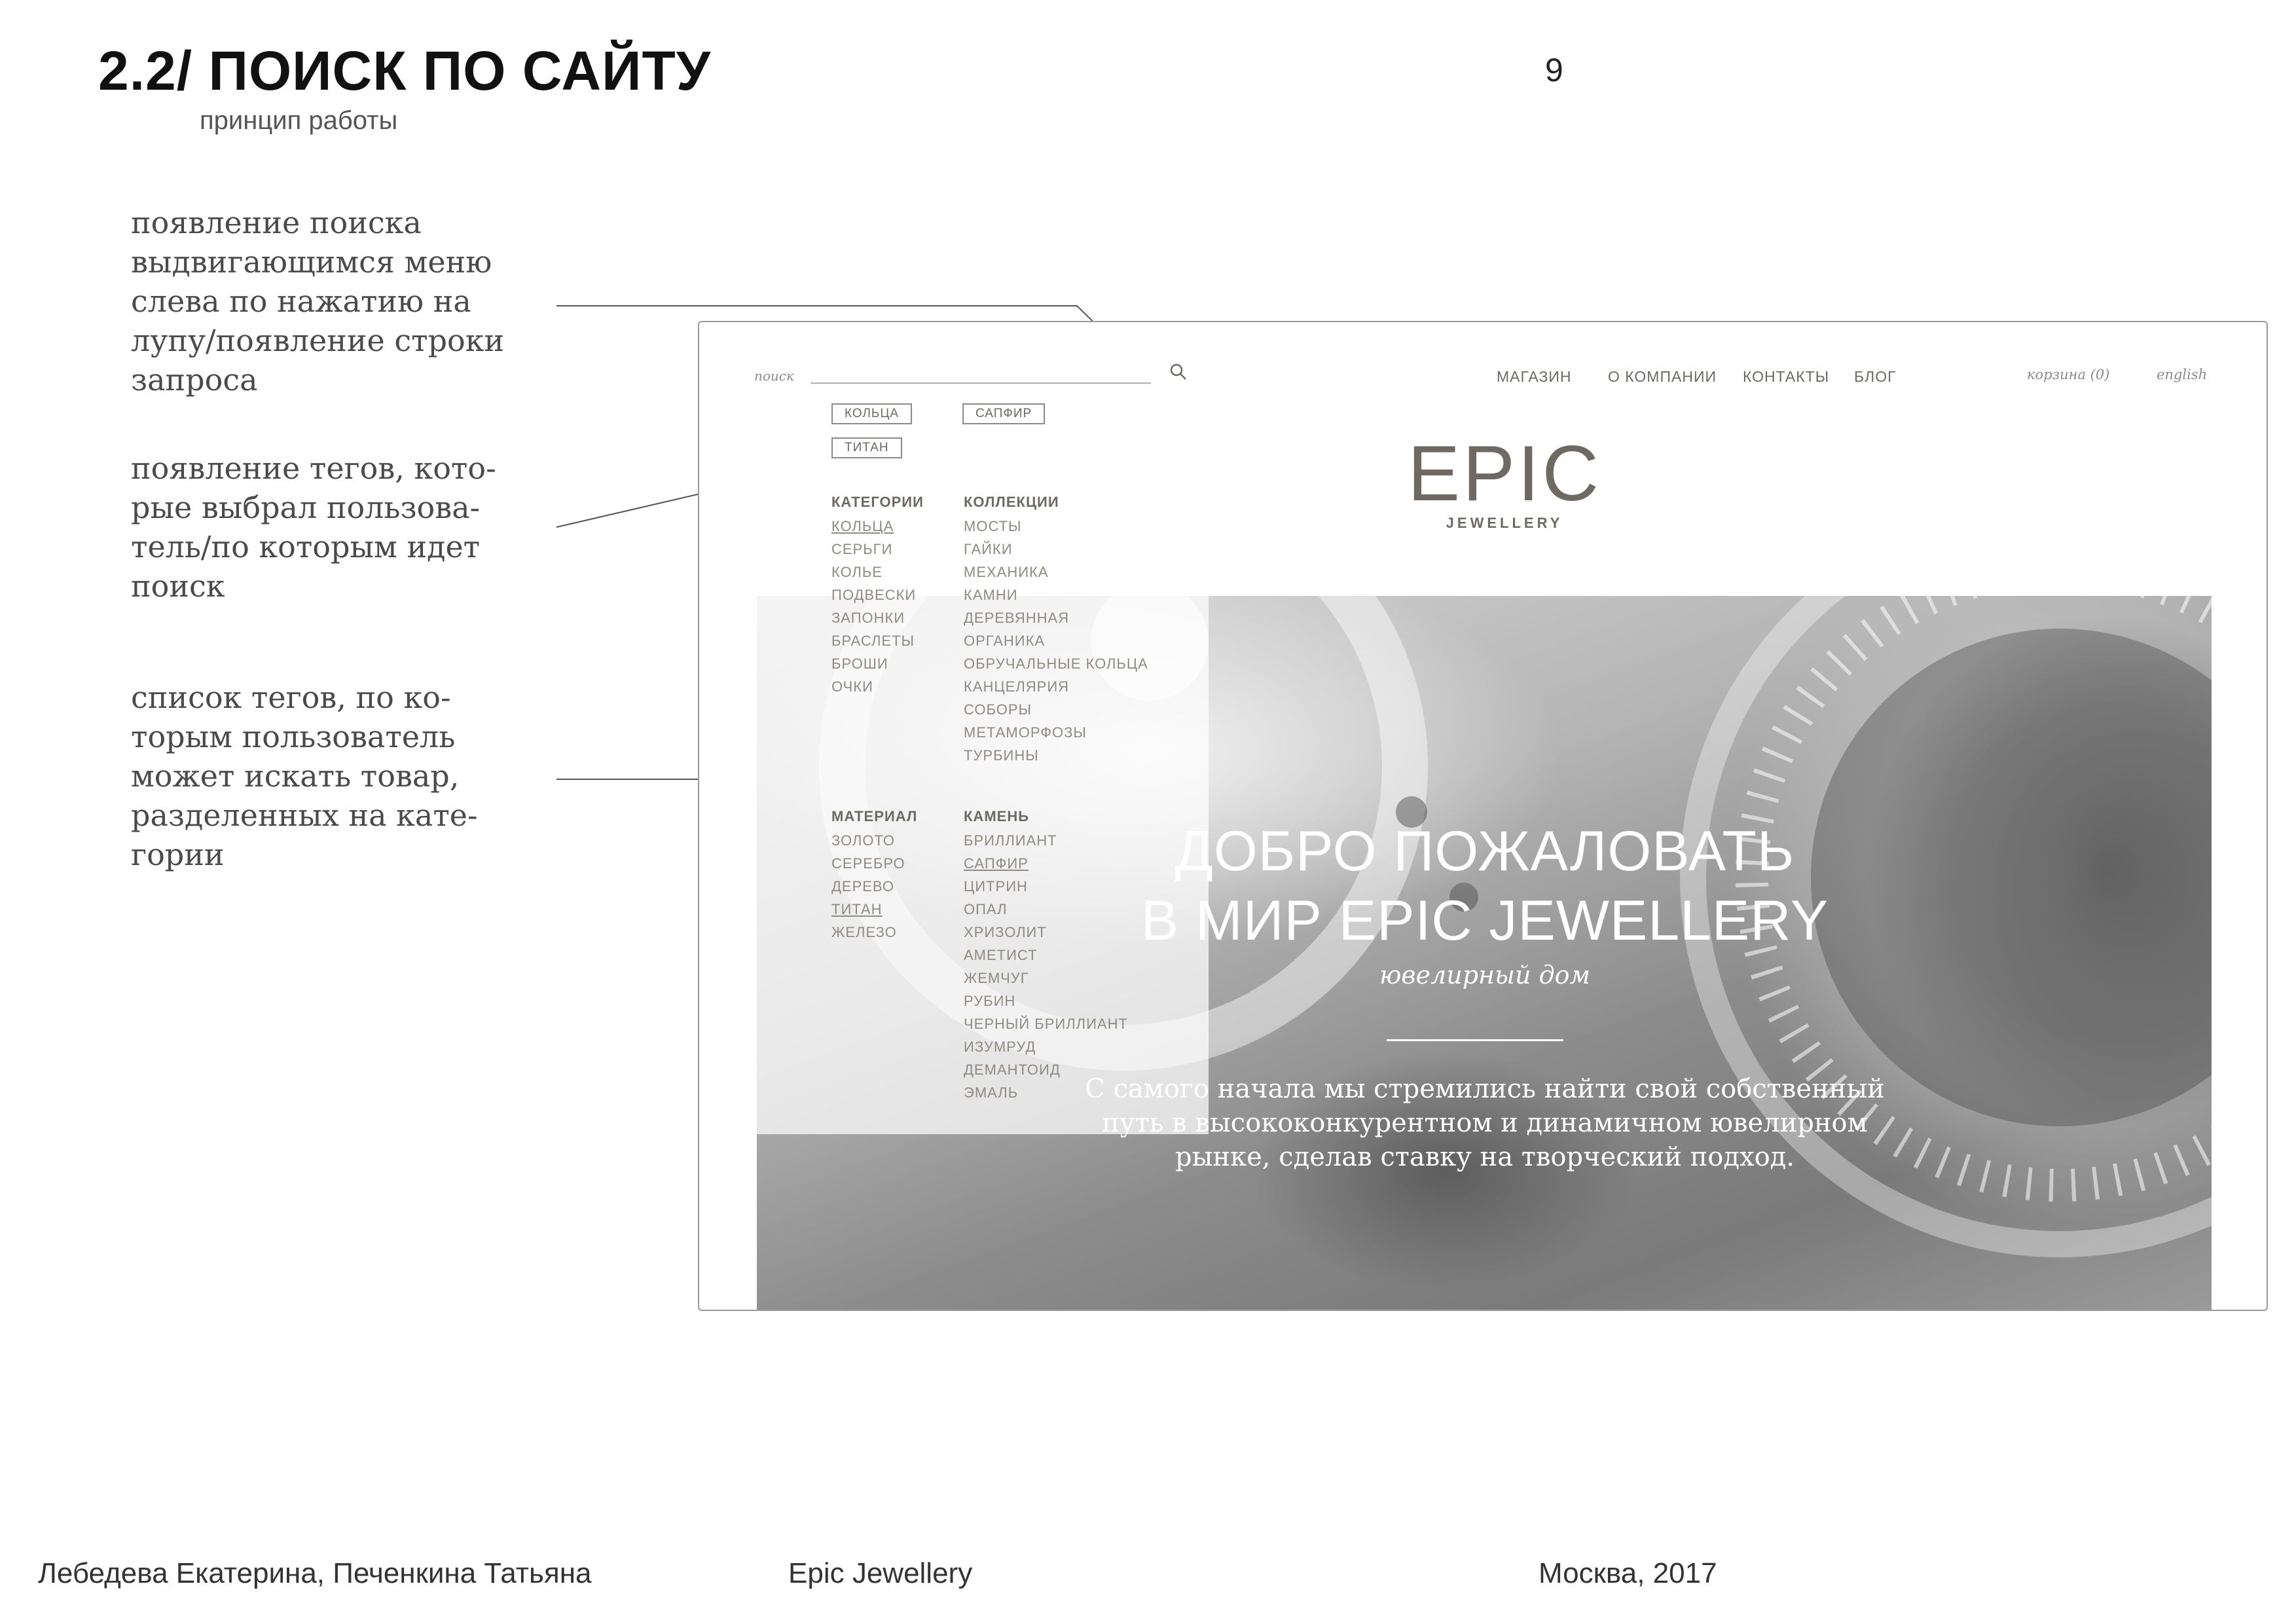  I want to click on selected-tag: САПФИР, so click(1004, 413).